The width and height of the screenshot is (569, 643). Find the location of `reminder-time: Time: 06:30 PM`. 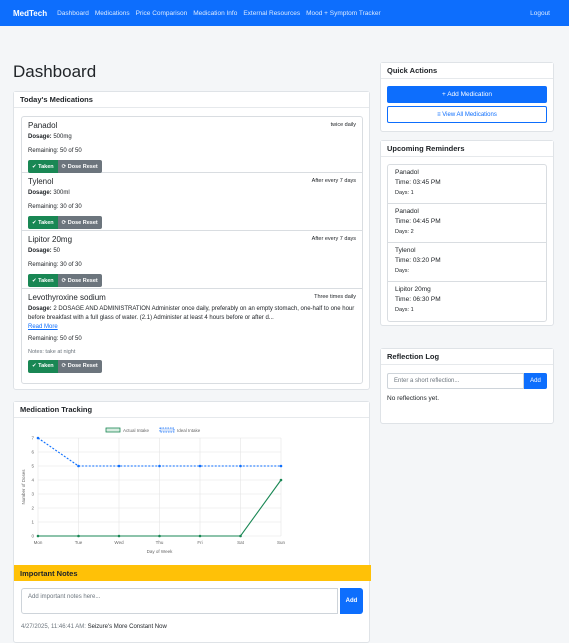

reminder-time: Time: 06:30 PM is located at coordinates (418, 299).